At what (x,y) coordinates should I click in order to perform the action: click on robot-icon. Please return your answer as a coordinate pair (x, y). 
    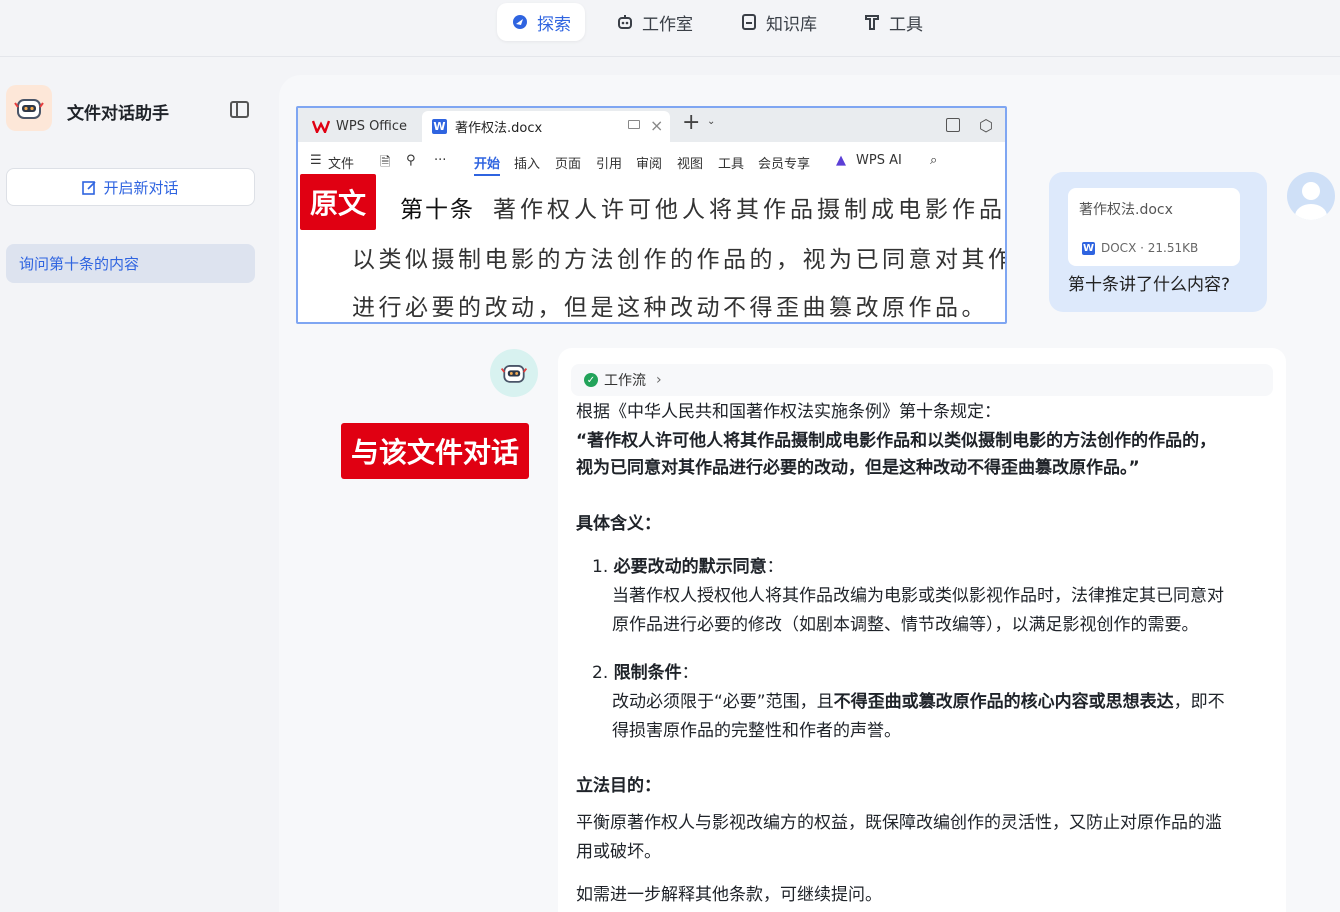
    Looking at the image, I should click on (625, 22).